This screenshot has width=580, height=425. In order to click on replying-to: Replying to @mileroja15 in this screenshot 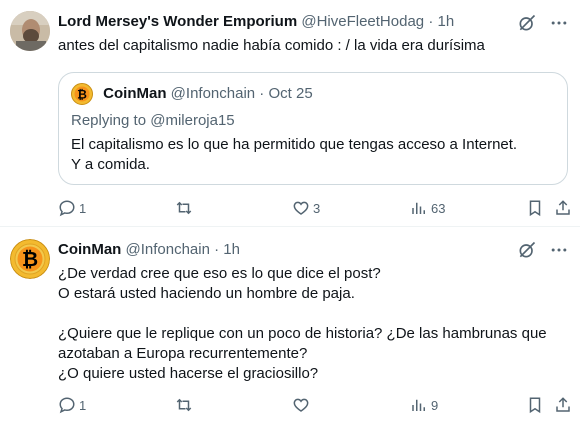, I will do `click(153, 121)`.